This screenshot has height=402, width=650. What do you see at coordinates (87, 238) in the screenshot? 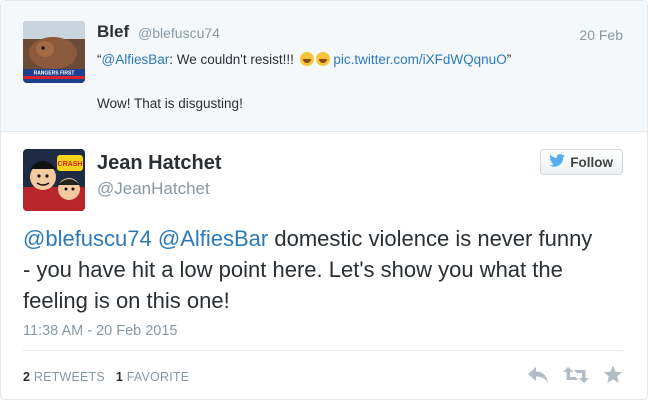
I see `mention-link-1: @blefuscu74` at bounding box center [87, 238].